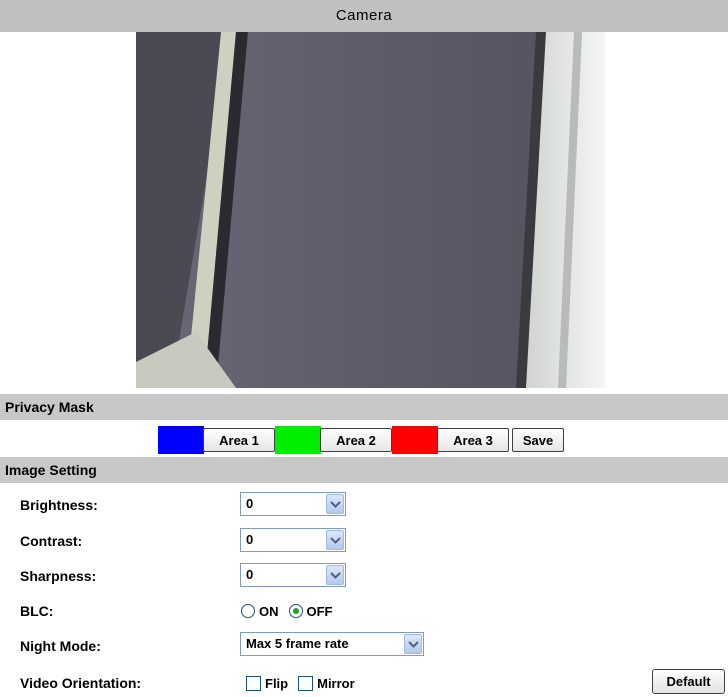 The image size is (728, 697). I want to click on night-mode-select: Max 5 frame rate, so click(332, 644).